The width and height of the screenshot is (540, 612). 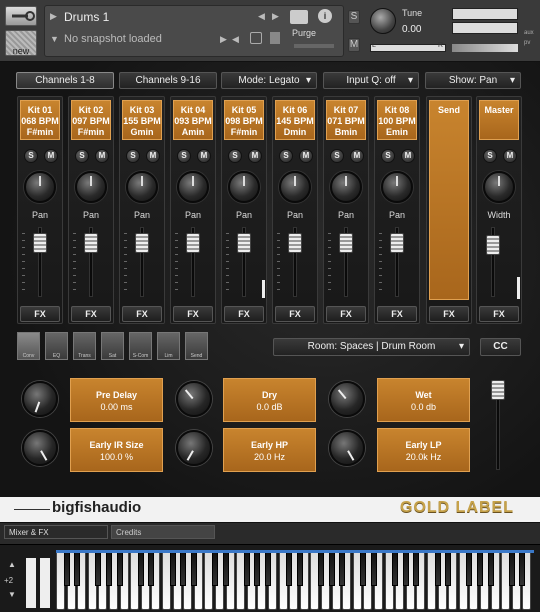 What do you see at coordinates (65, 80) in the screenshot?
I see `channels-1-8-button: Channels 1-8` at bounding box center [65, 80].